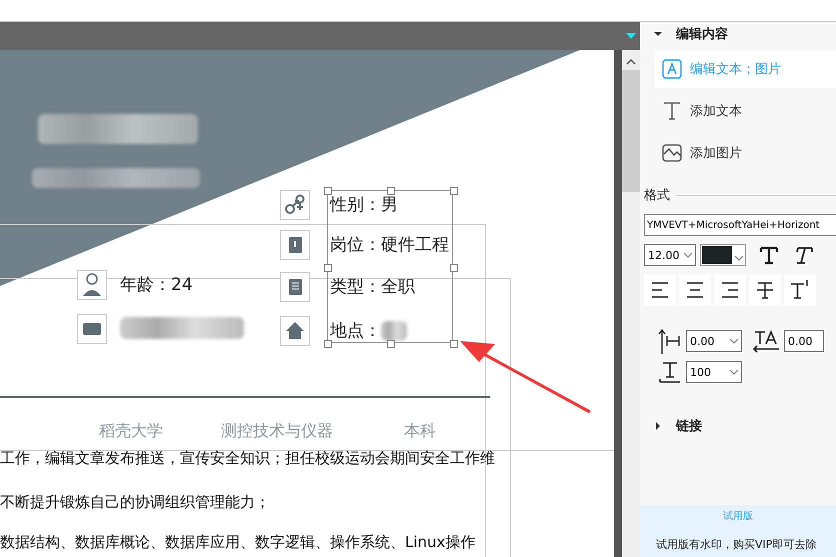 The height and width of the screenshot is (557, 836). What do you see at coordinates (765, 290) in the screenshot?
I see `strikethrough-icon` at bounding box center [765, 290].